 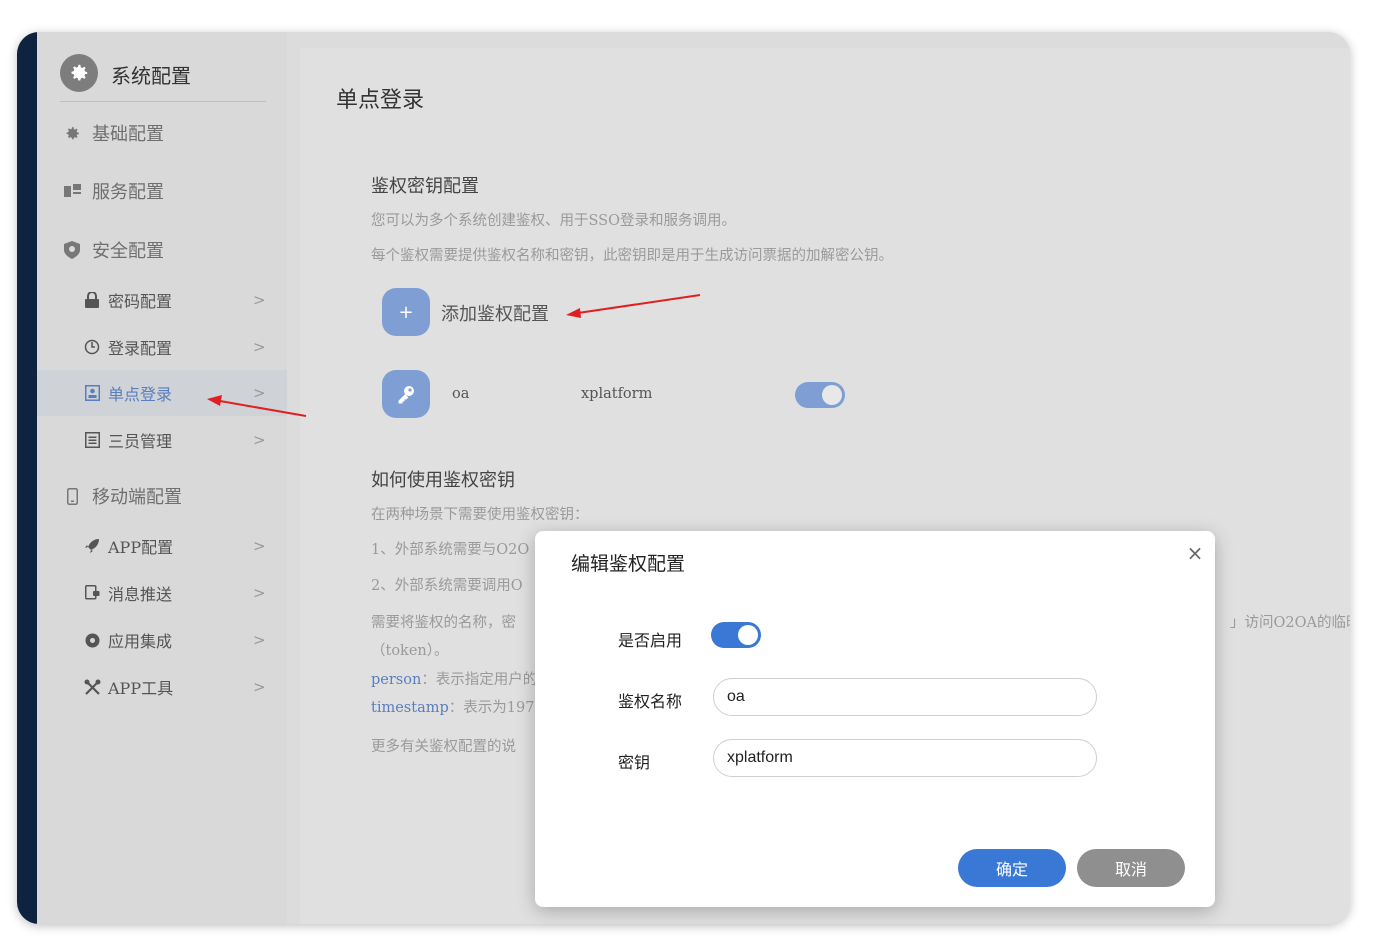 What do you see at coordinates (632, 256) in the screenshot?
I see `auth-key-desc-2: 每个鉴权需要提供鉴权名称和密钥，此密钥即是用于生成访问票据的加解密公钥。` at bounding box center [632, 256].